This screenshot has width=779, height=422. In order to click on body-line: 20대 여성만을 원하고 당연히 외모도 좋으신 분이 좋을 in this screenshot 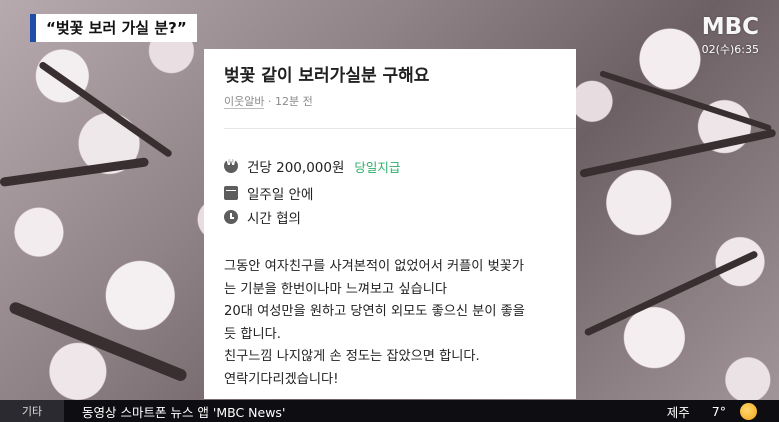, I will do `click(374, 311)`.